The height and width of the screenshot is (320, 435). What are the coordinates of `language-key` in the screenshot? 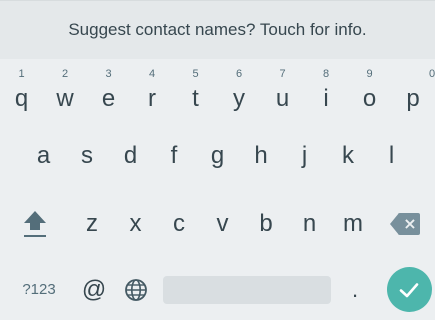 It's located at (136, 289).